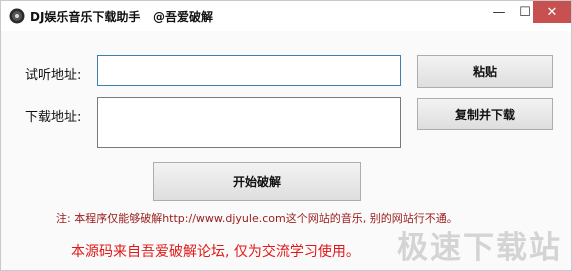 This screenshot has width=572, height=271. What do you see at coordinates (286, 16) in the screenshot?
I see `title-bar: DJ娱乐音乐下载助手 @吾爱破解 — ☐ ✕` at bounding box center [286, 16].